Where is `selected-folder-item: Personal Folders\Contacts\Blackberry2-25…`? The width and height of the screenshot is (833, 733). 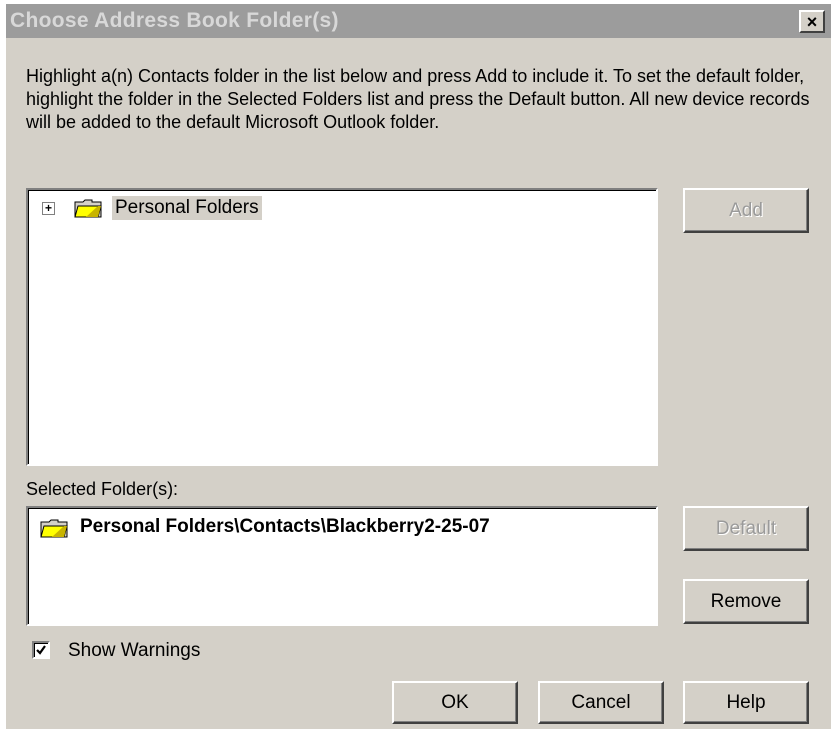
selected-folder-item: Personal Folders\Contacts\Blackberry2-25… is located at coordinates (285, 527).